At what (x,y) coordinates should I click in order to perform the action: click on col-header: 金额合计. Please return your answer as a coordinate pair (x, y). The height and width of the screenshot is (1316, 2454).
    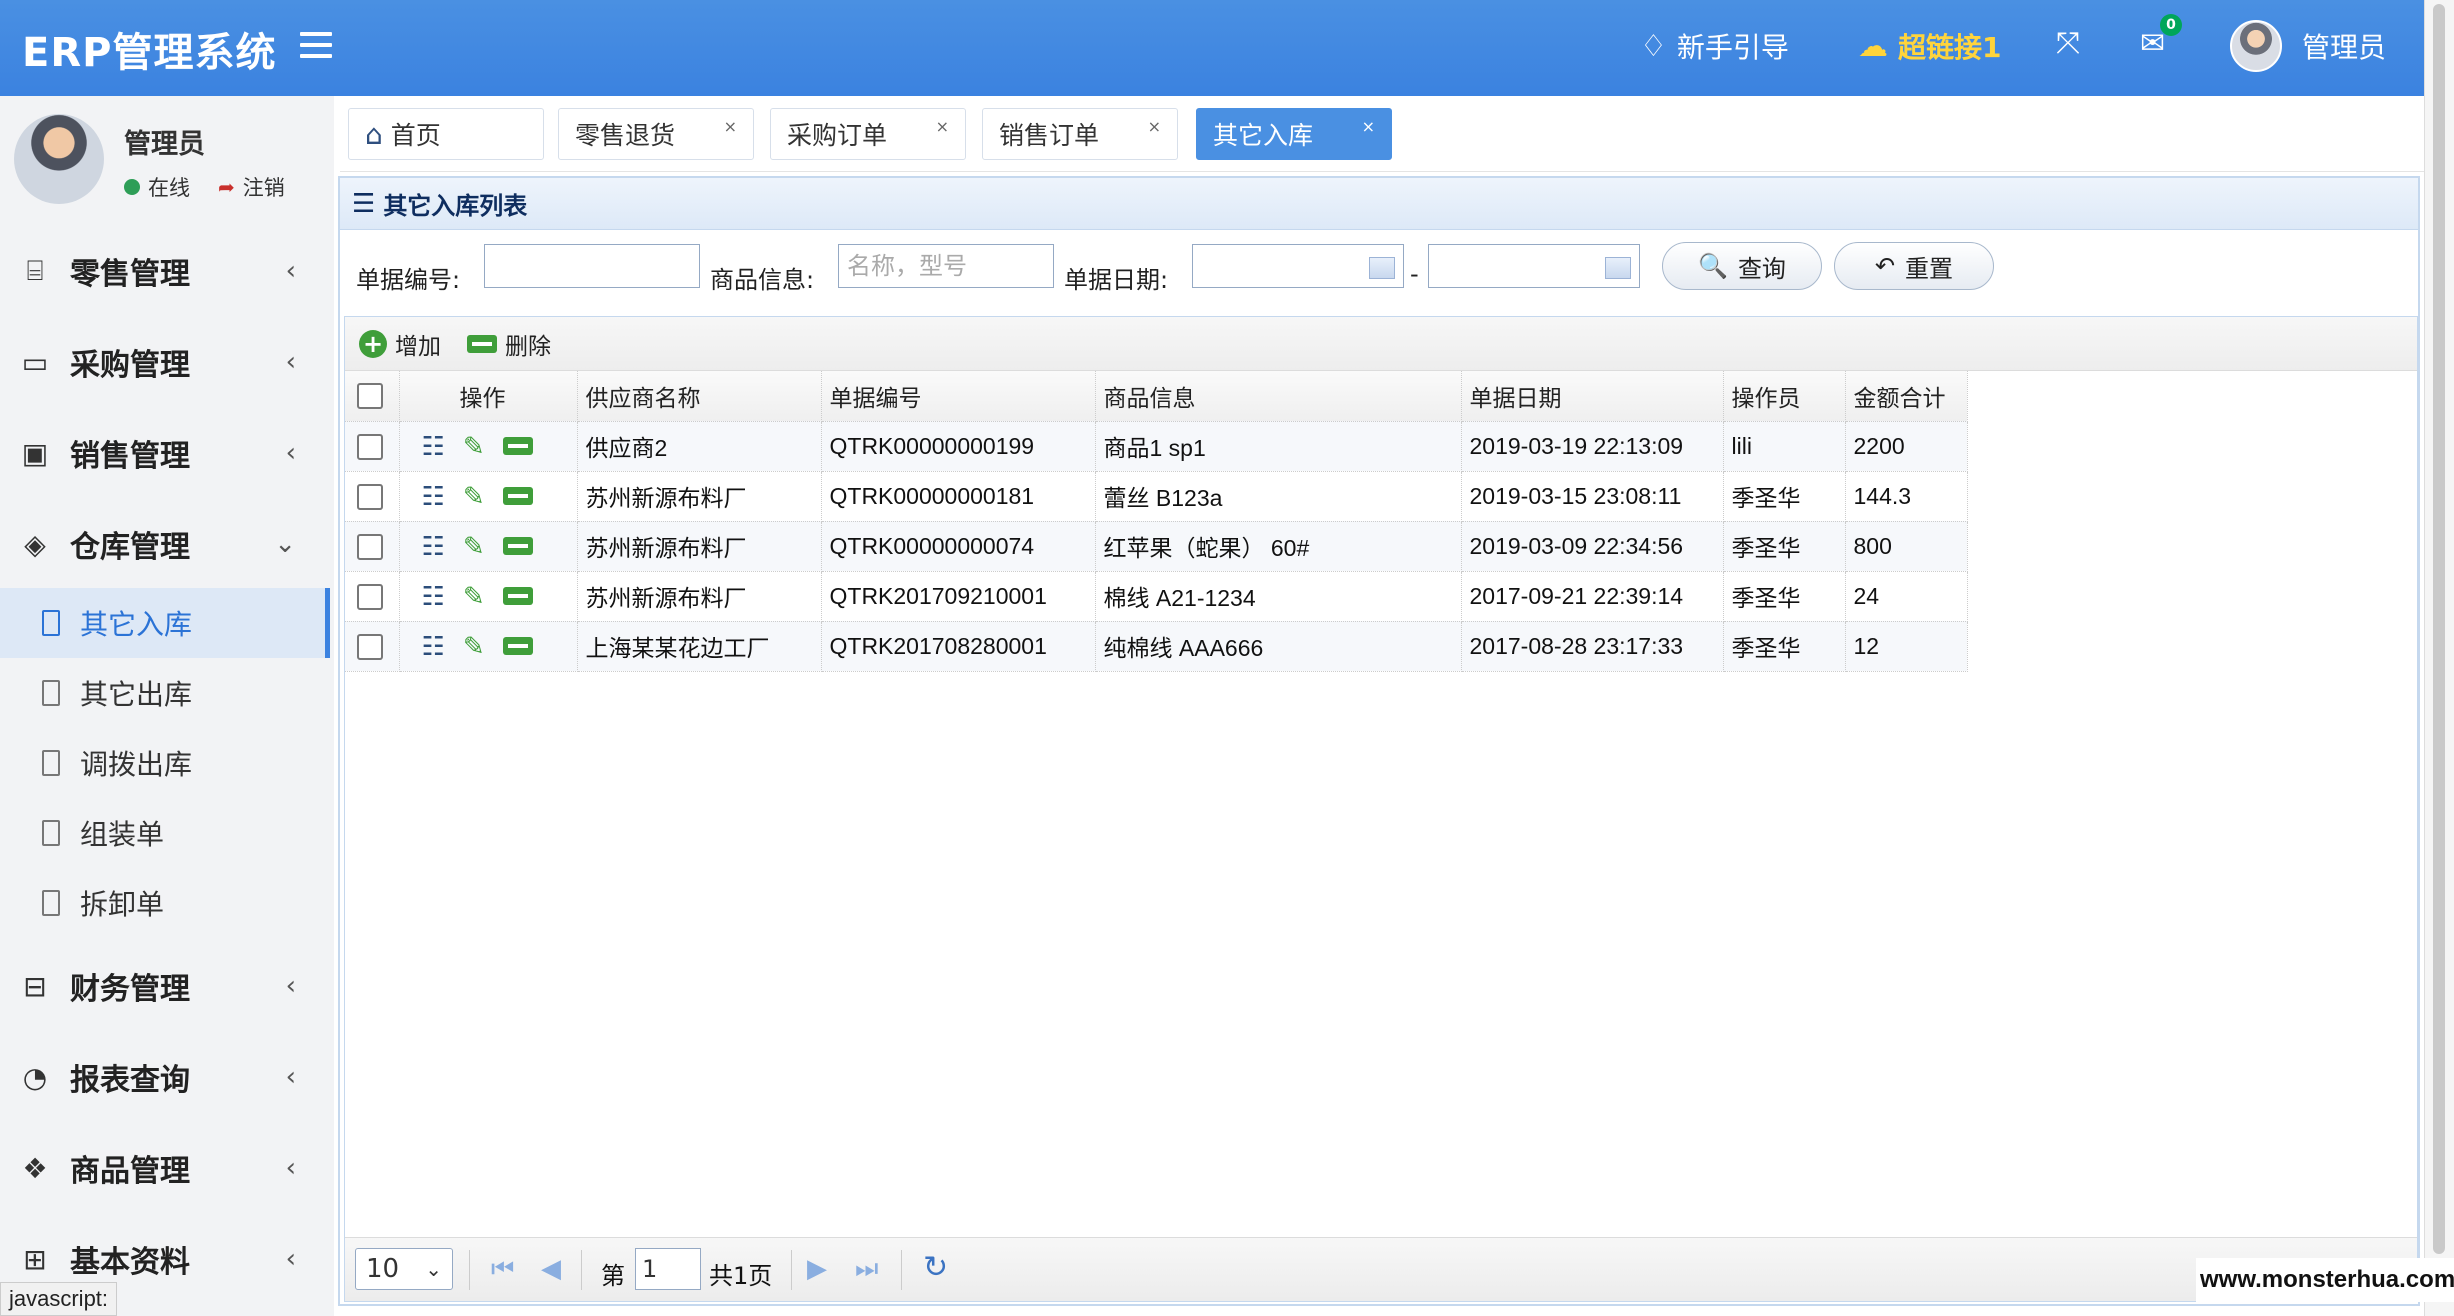
    Looking at the image, I should click on (1906, 396).